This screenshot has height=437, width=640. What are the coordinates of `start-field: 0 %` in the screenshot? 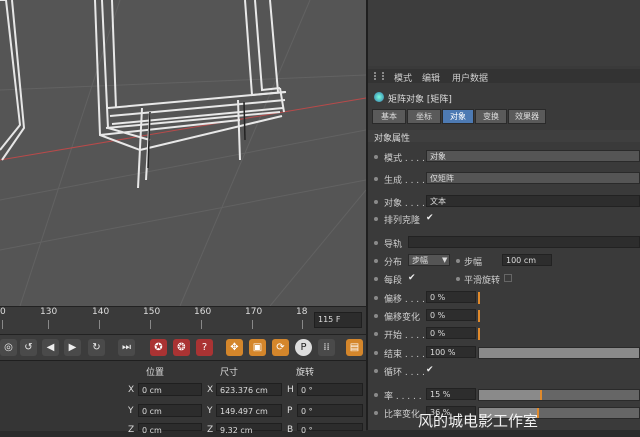 It's located at (451, 333).